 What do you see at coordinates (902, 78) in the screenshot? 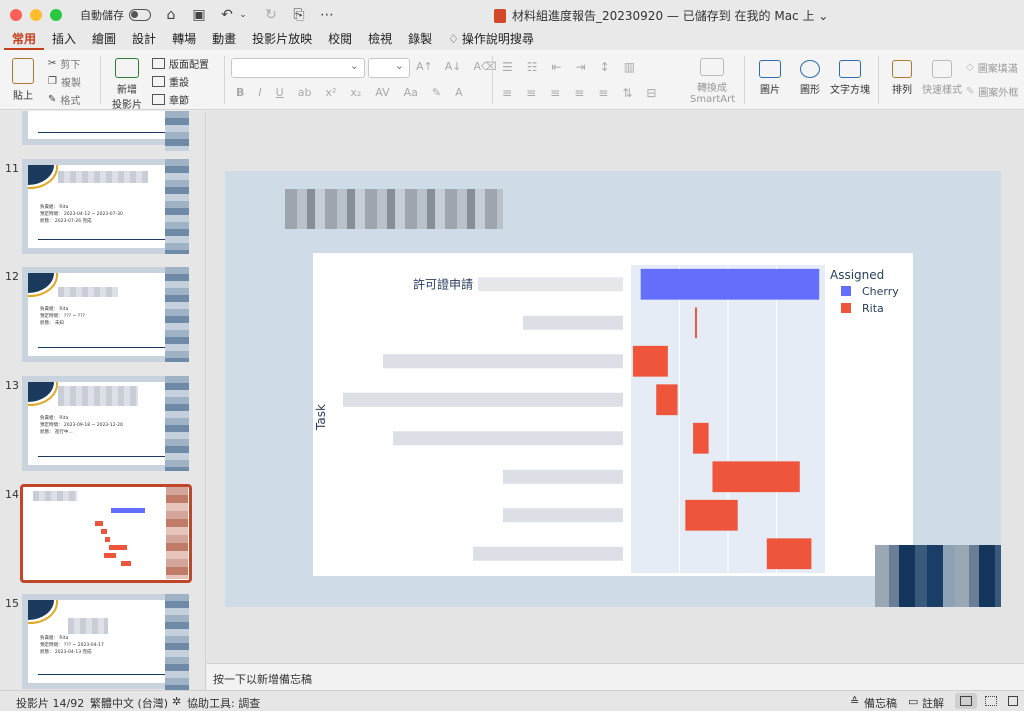
I see `arrange-button: 排列` at bounding box center [902, 78].